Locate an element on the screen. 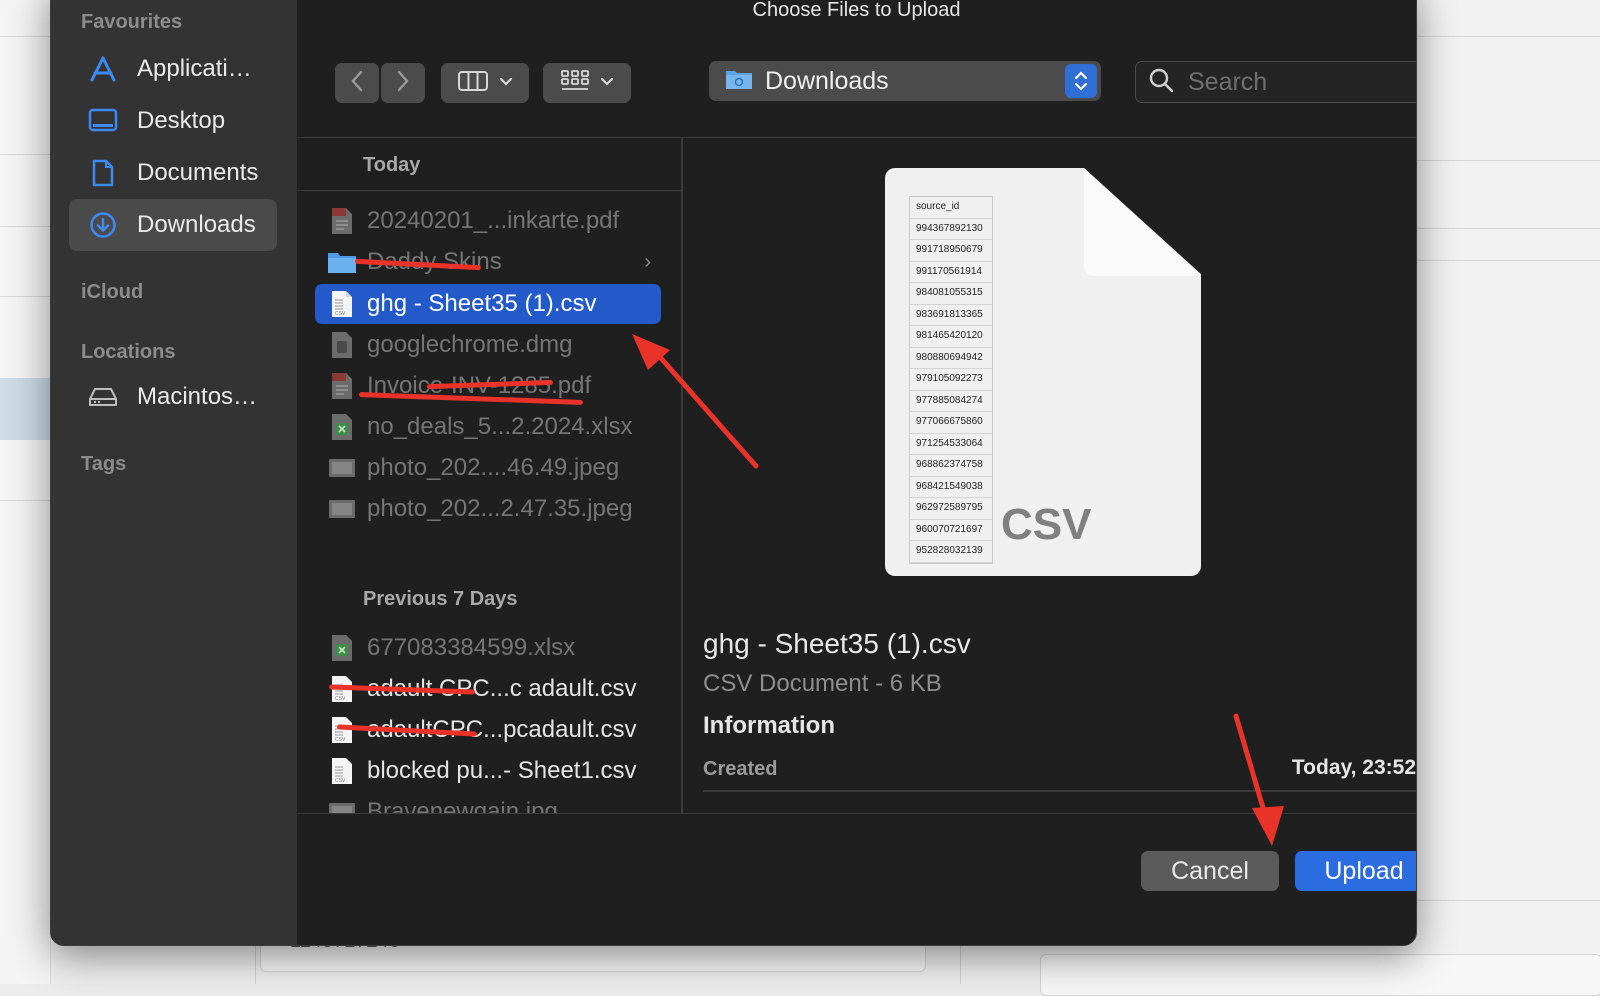  sidebar-item-downloads: Downloads is located at coordinates (173, 225).